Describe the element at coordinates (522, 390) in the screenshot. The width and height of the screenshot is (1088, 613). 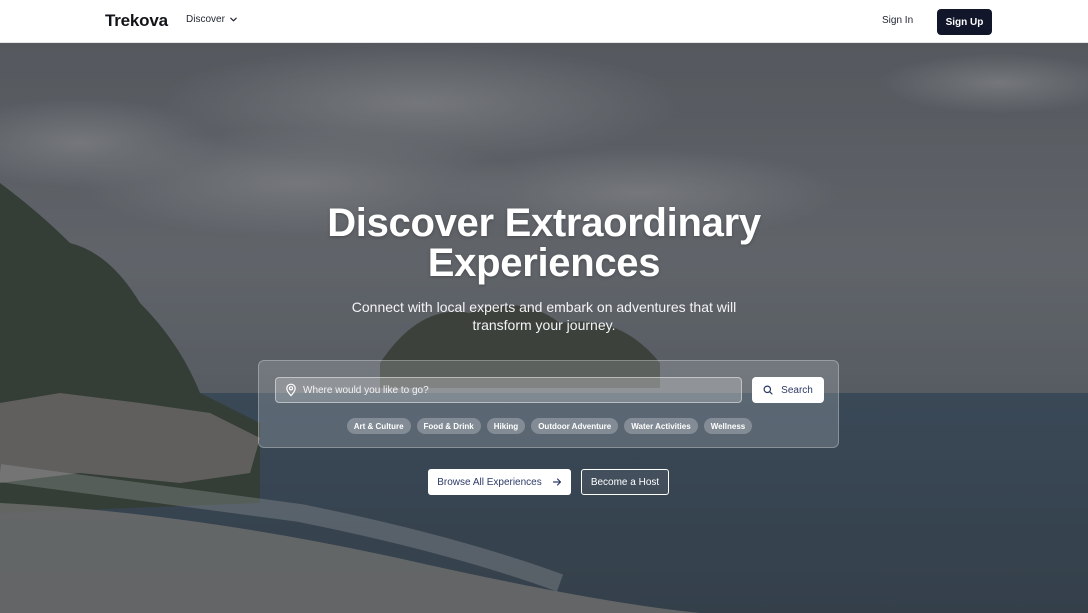
I see `search-input` at that location.